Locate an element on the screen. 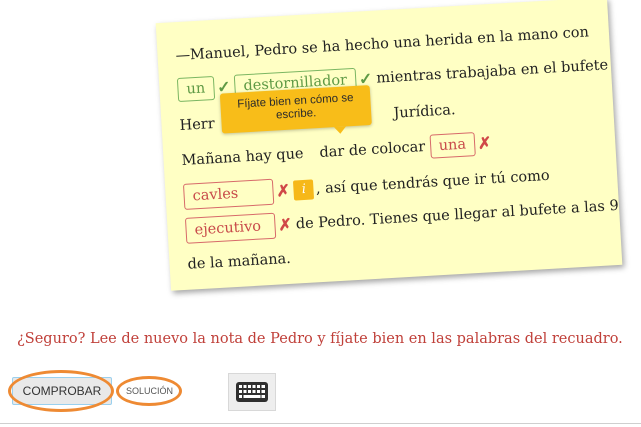  note-line-4: Mañana hay que dar de colocar una ✗ is located at coordinates (338, 152).